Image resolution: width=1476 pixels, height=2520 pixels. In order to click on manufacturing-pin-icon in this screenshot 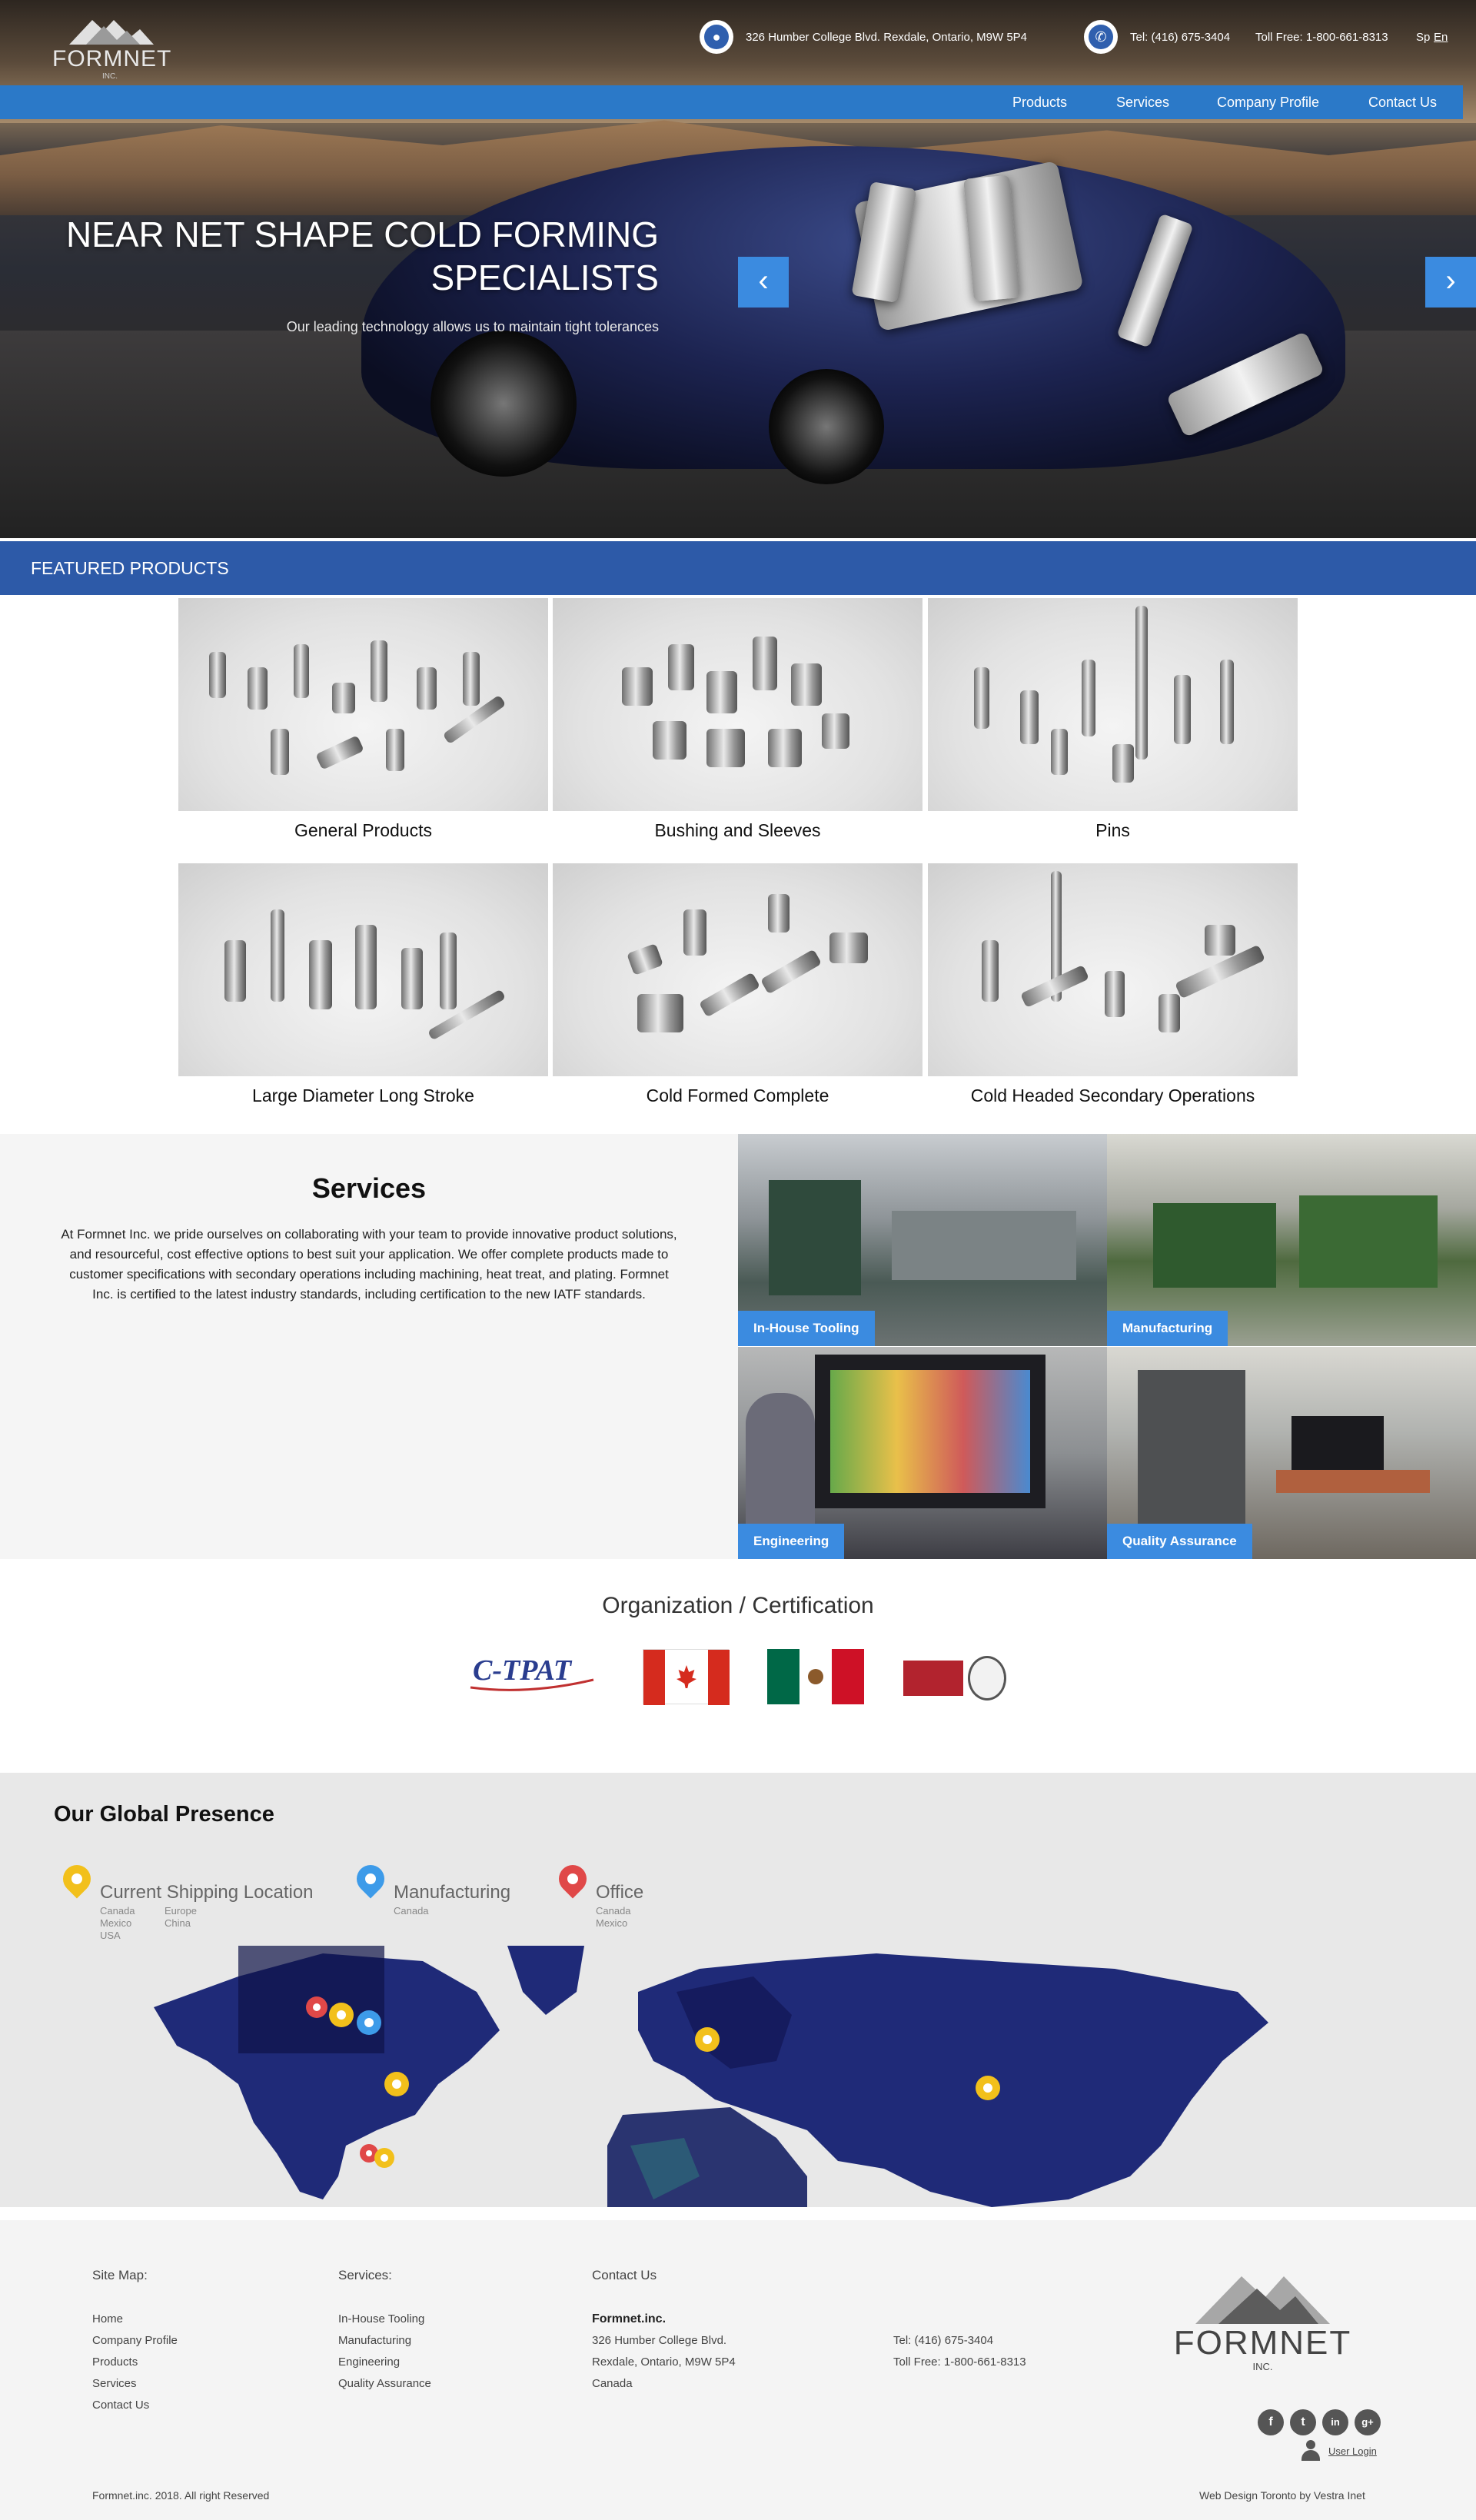, I will do `click(371, 1879)`.